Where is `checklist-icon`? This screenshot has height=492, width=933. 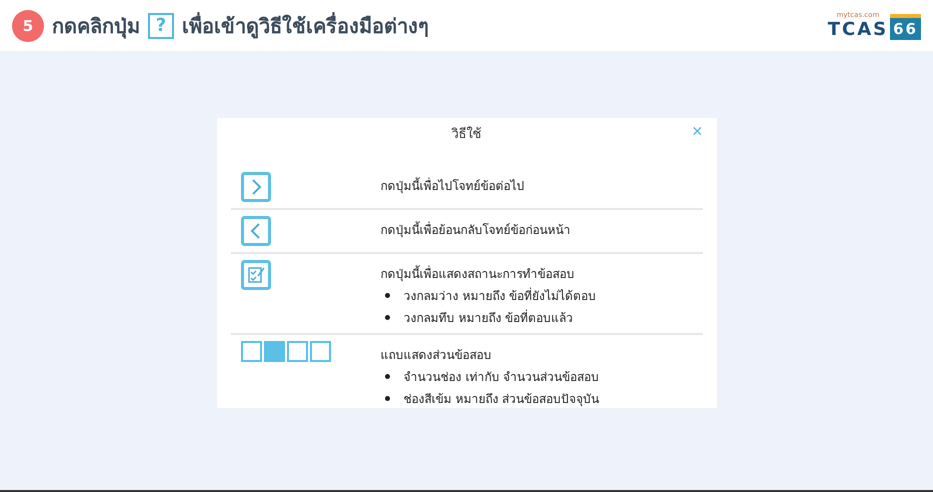
checklist-icon is located at coordinates (255, 275).